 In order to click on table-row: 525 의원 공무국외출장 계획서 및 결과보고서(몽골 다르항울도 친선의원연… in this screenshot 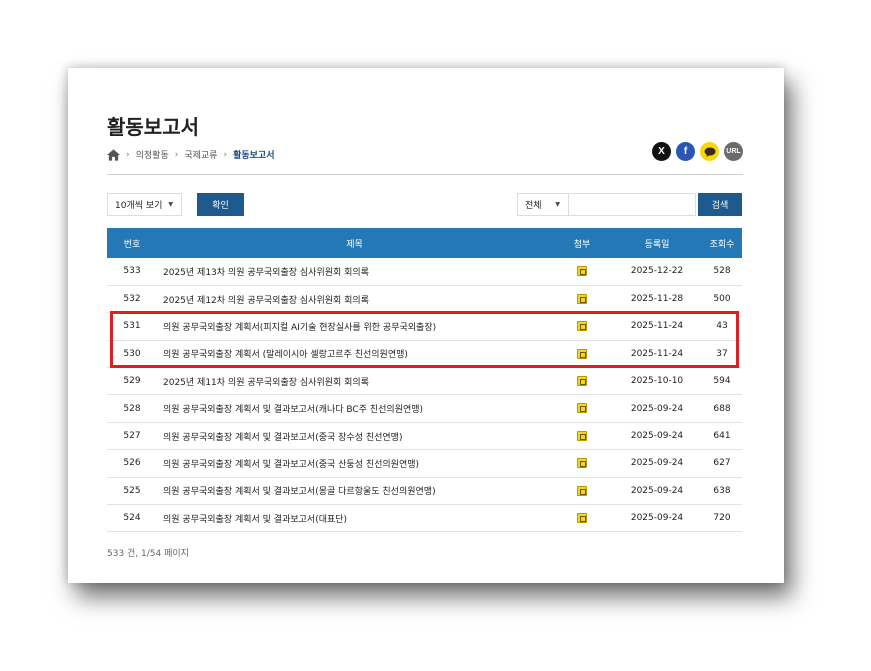, I will do `click(424, 491)`.